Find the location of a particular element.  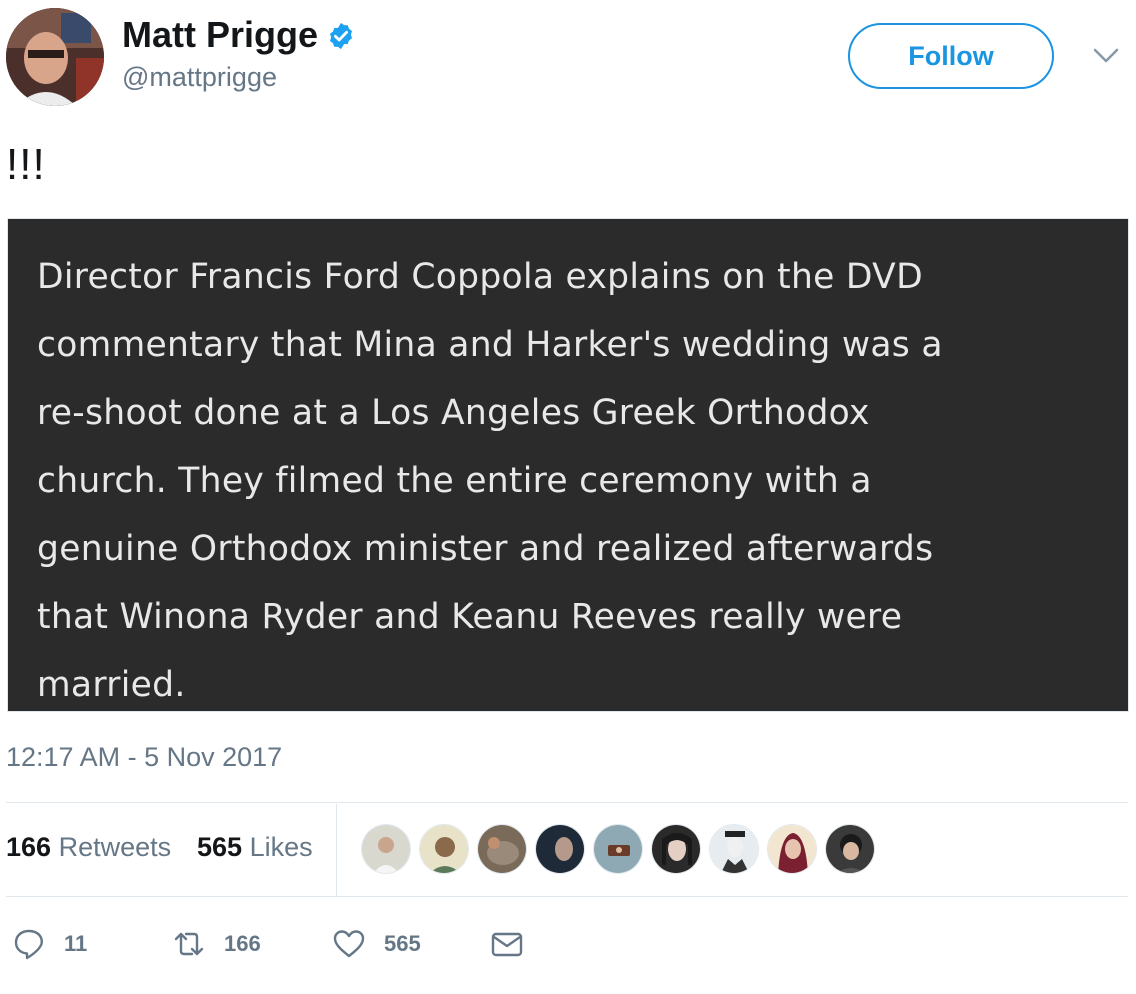

reply-button: 11 is located at coordinates (49, 944).